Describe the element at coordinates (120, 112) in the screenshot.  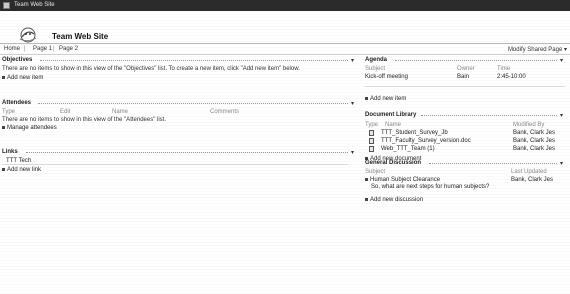
I see `attendees-col-name: Name` at that location.